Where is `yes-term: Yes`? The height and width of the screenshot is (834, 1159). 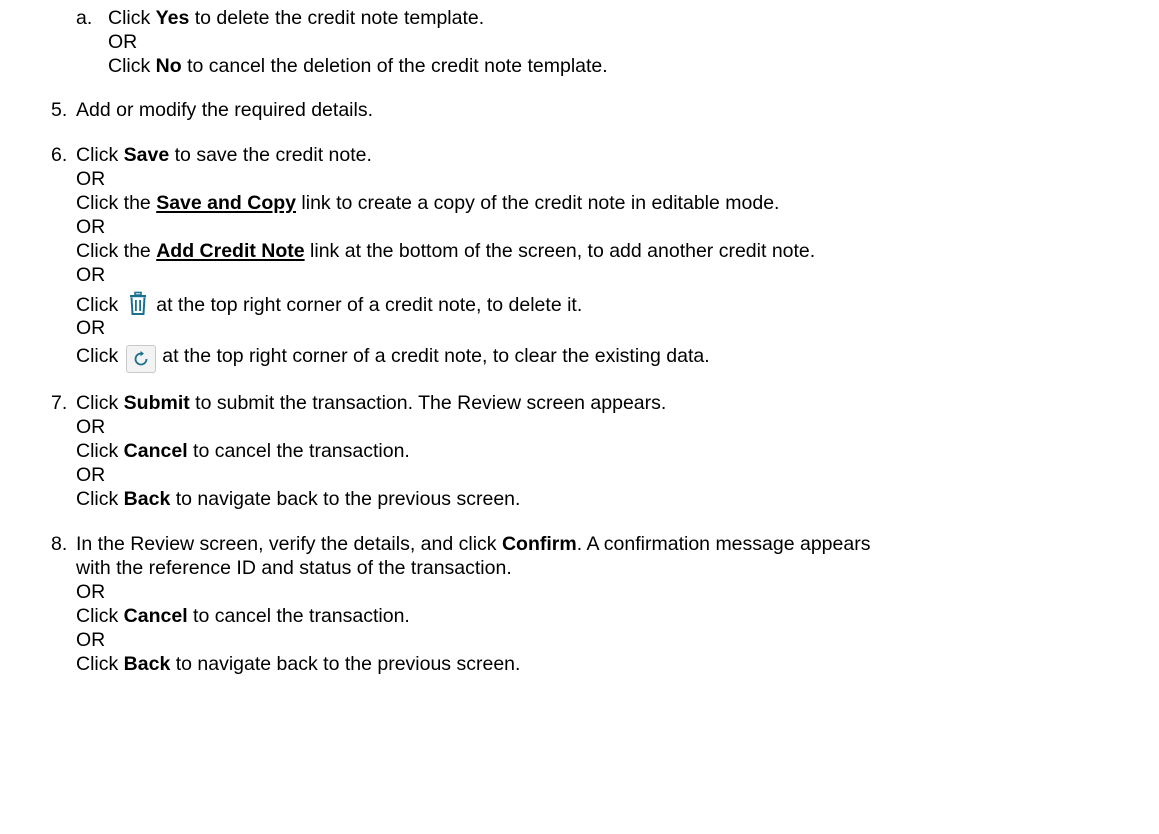 yes-term: Yes is located at coordinates (172, 18).